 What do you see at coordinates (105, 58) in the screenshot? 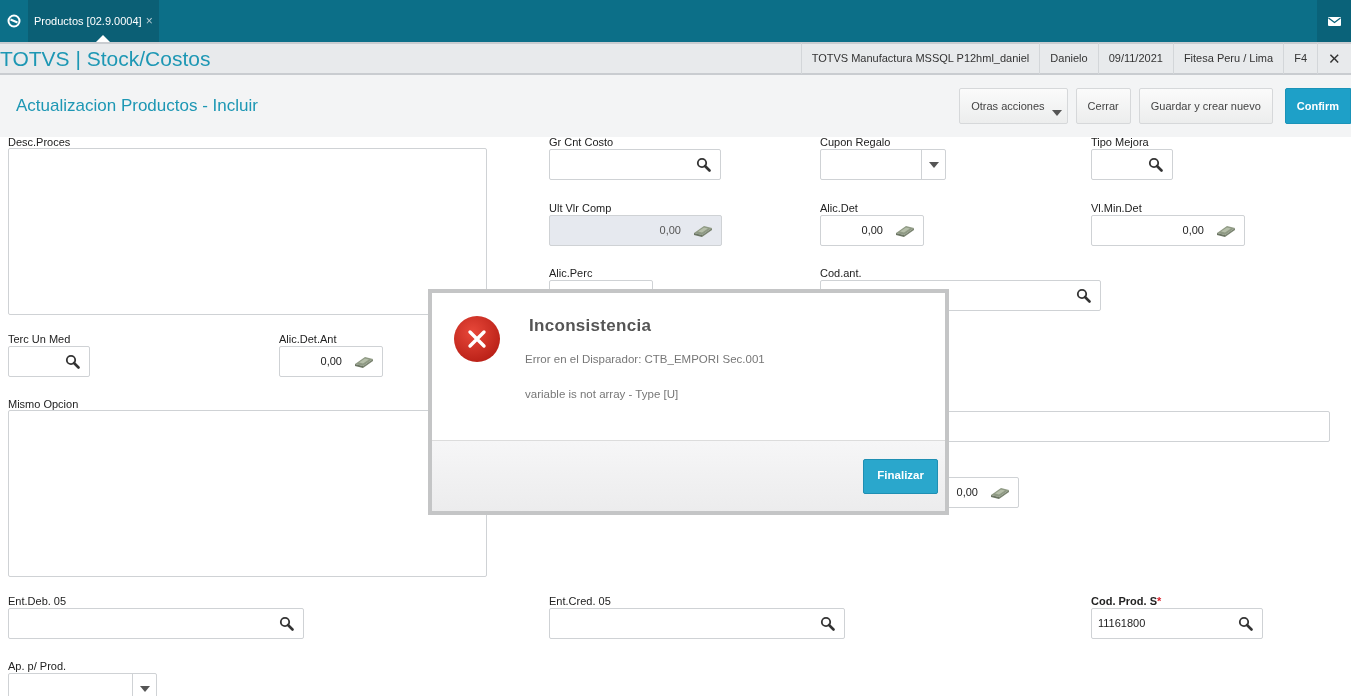
I see `app-title: TOTVS | Stock/Costos` at bounding box center [105, 58].